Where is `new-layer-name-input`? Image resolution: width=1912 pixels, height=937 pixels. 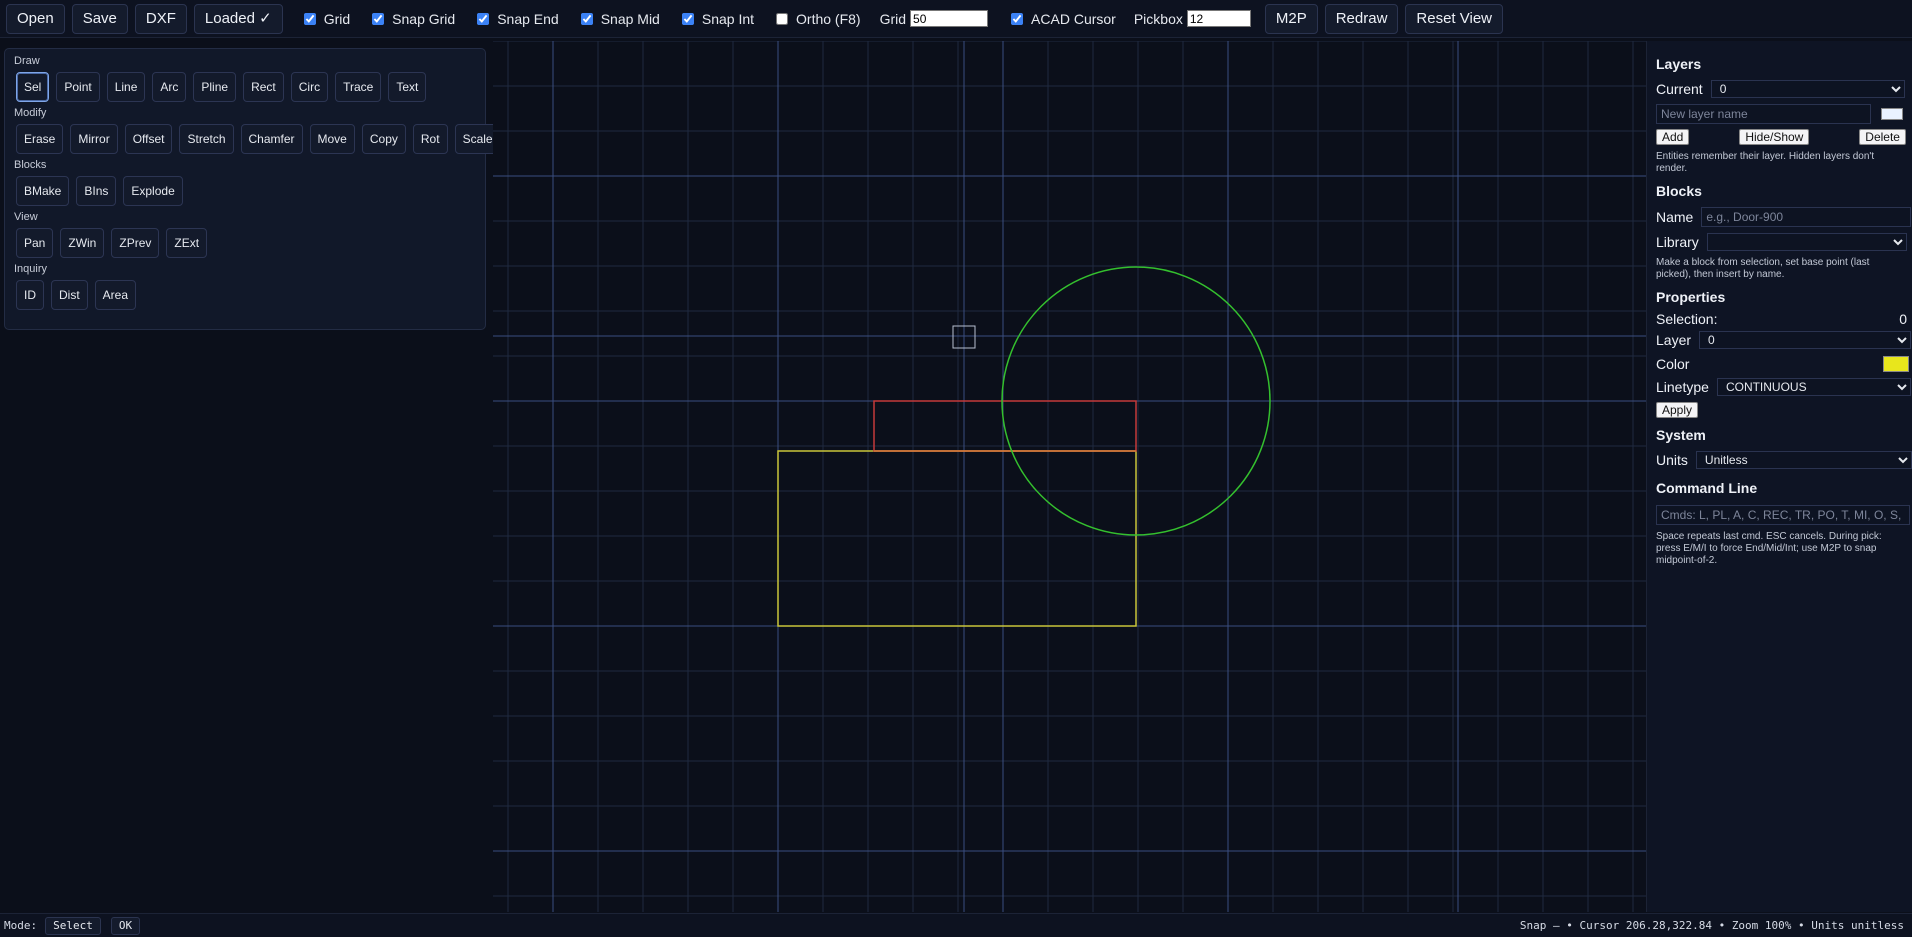 new-layer-name-input is located at coordinates (1763, 114).